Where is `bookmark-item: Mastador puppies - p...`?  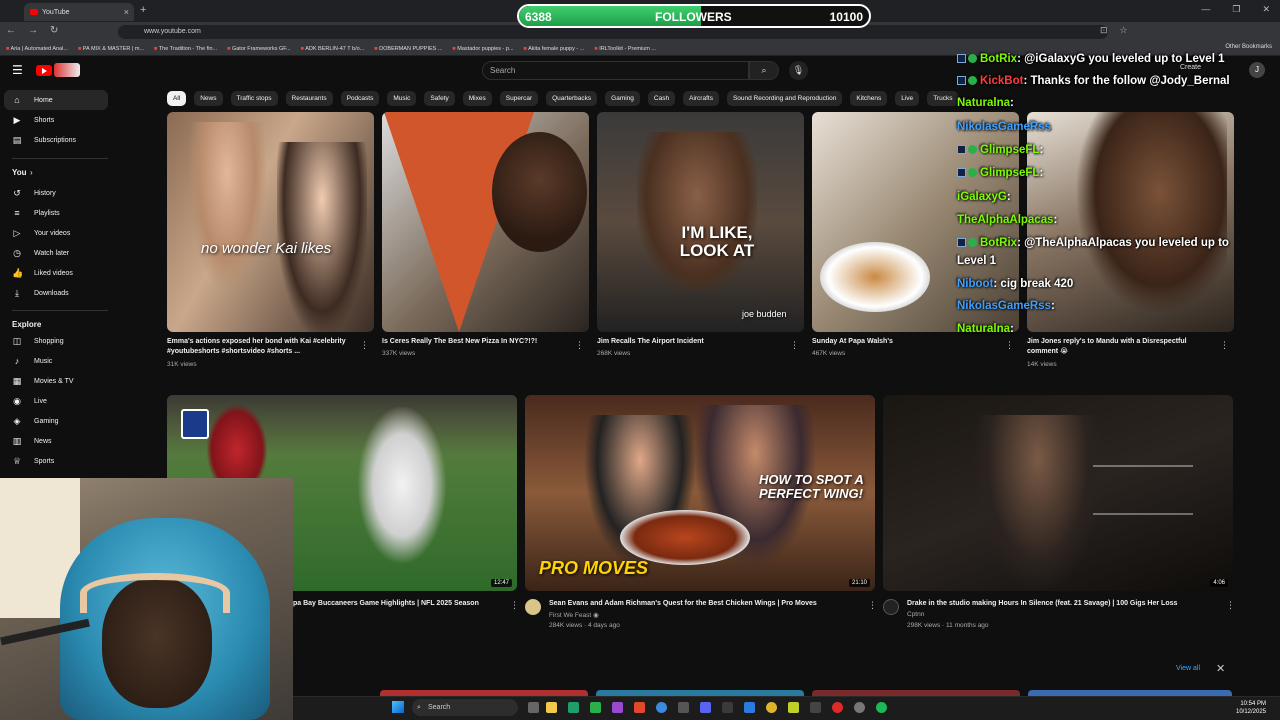
bookmark-item: Mastador puppies - p... is located at coordinates (482, 49).